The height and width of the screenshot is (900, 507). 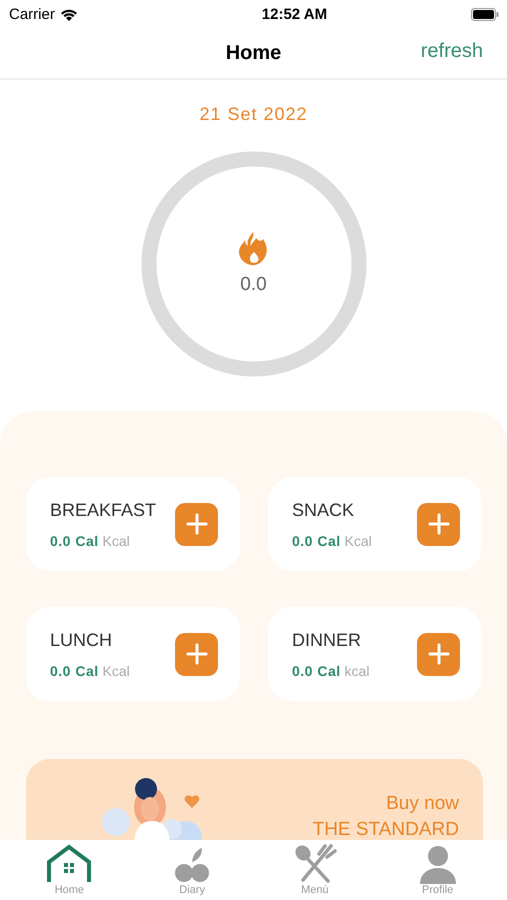 What do you see at coordinates (253, 249) in the screenshot?
I see `flame-icon` at bounding box center [253, 249].